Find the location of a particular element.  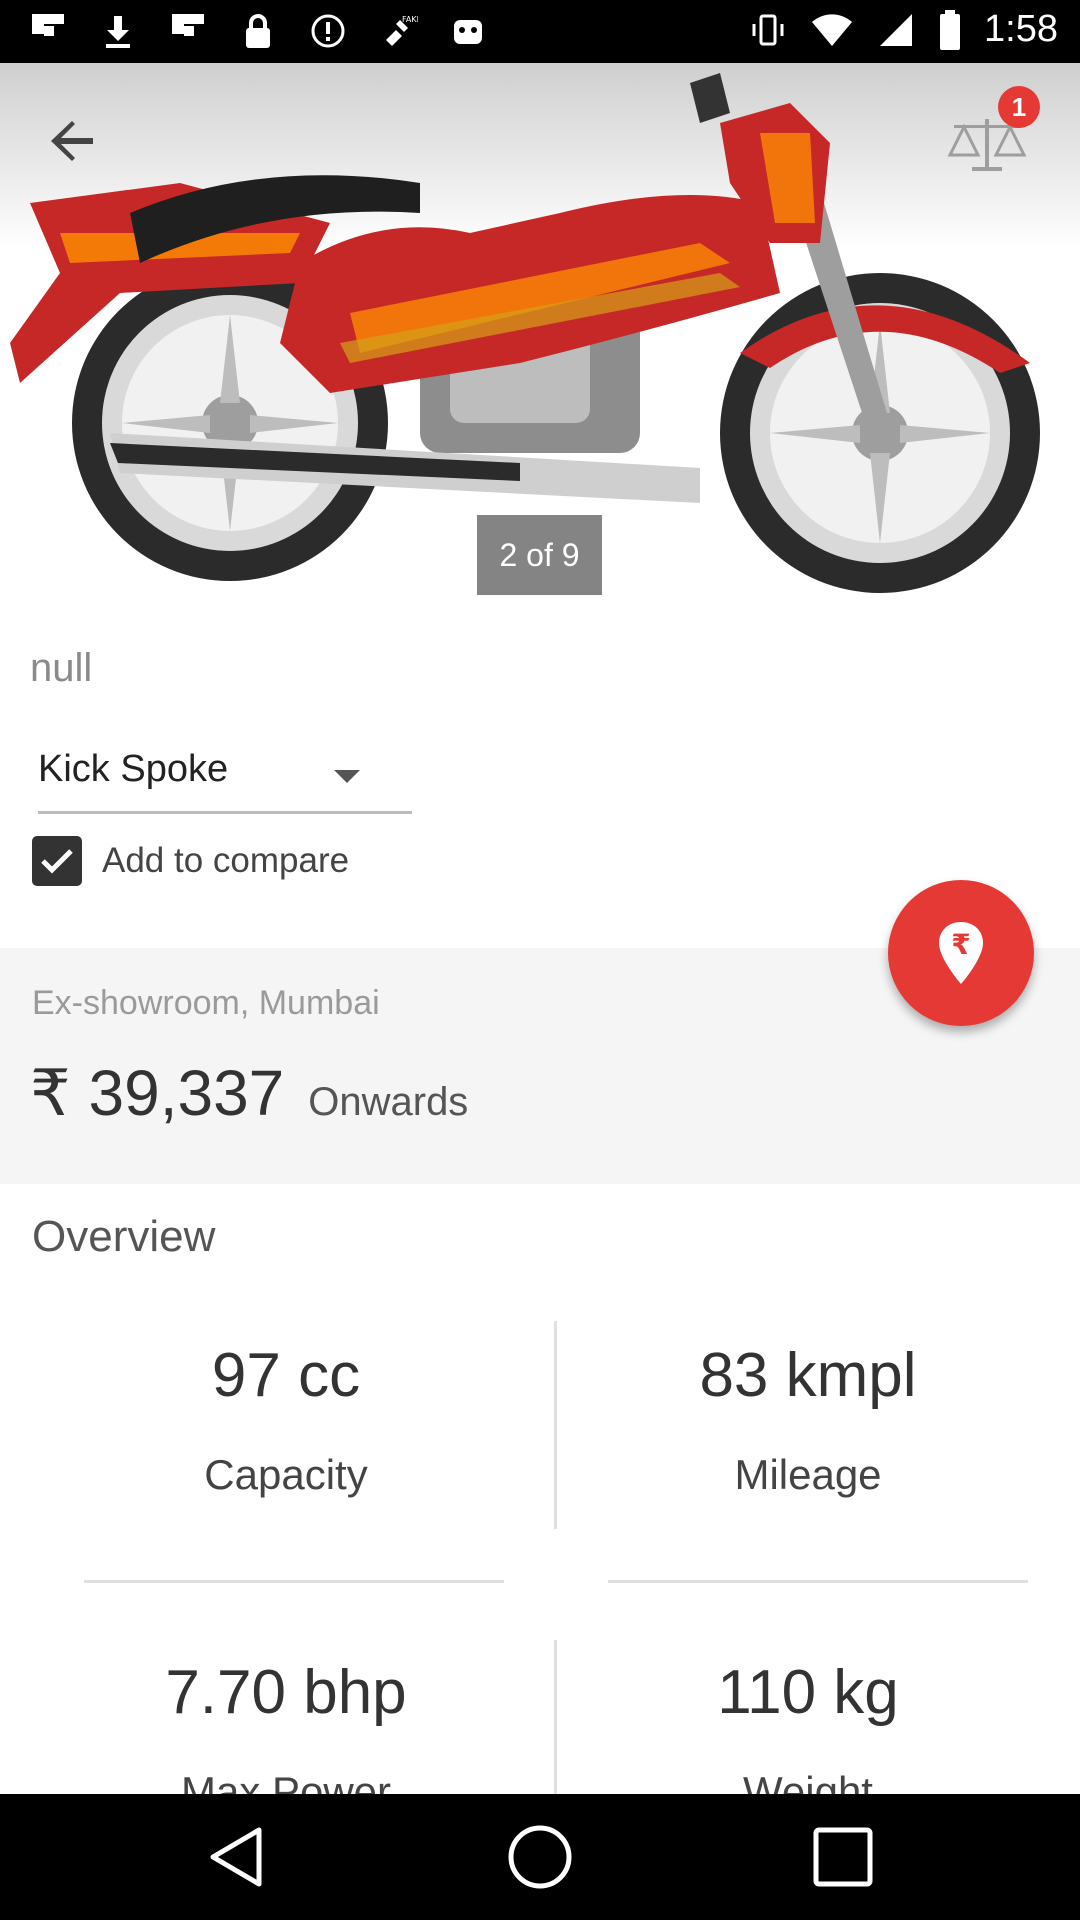

clock: 1:58 is located at coordinates (1021, 29).